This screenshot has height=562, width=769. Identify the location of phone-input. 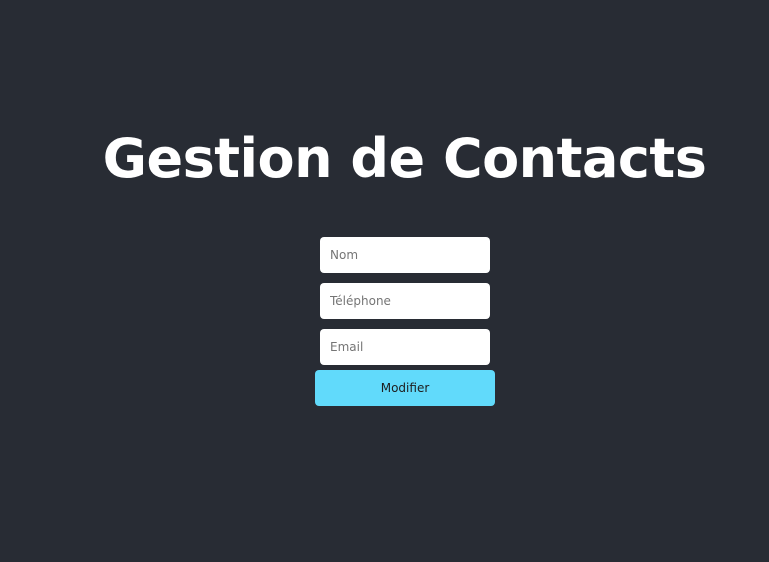
(405, 301).